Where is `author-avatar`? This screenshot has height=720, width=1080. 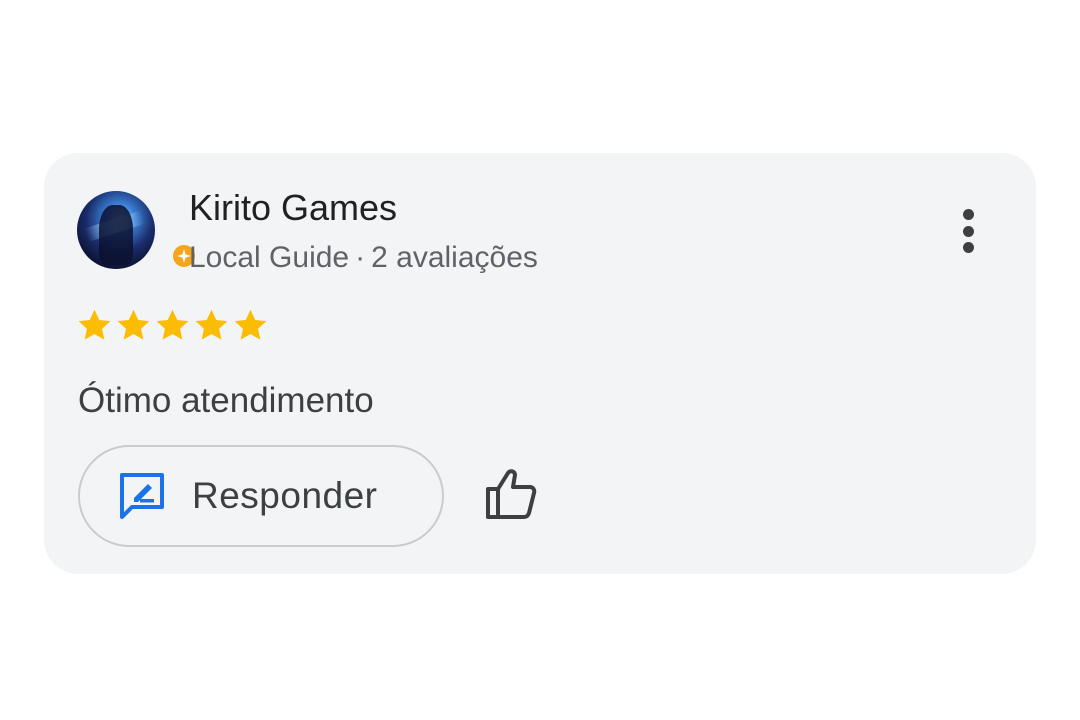 author-avatar is located at coordinates (116, 230).